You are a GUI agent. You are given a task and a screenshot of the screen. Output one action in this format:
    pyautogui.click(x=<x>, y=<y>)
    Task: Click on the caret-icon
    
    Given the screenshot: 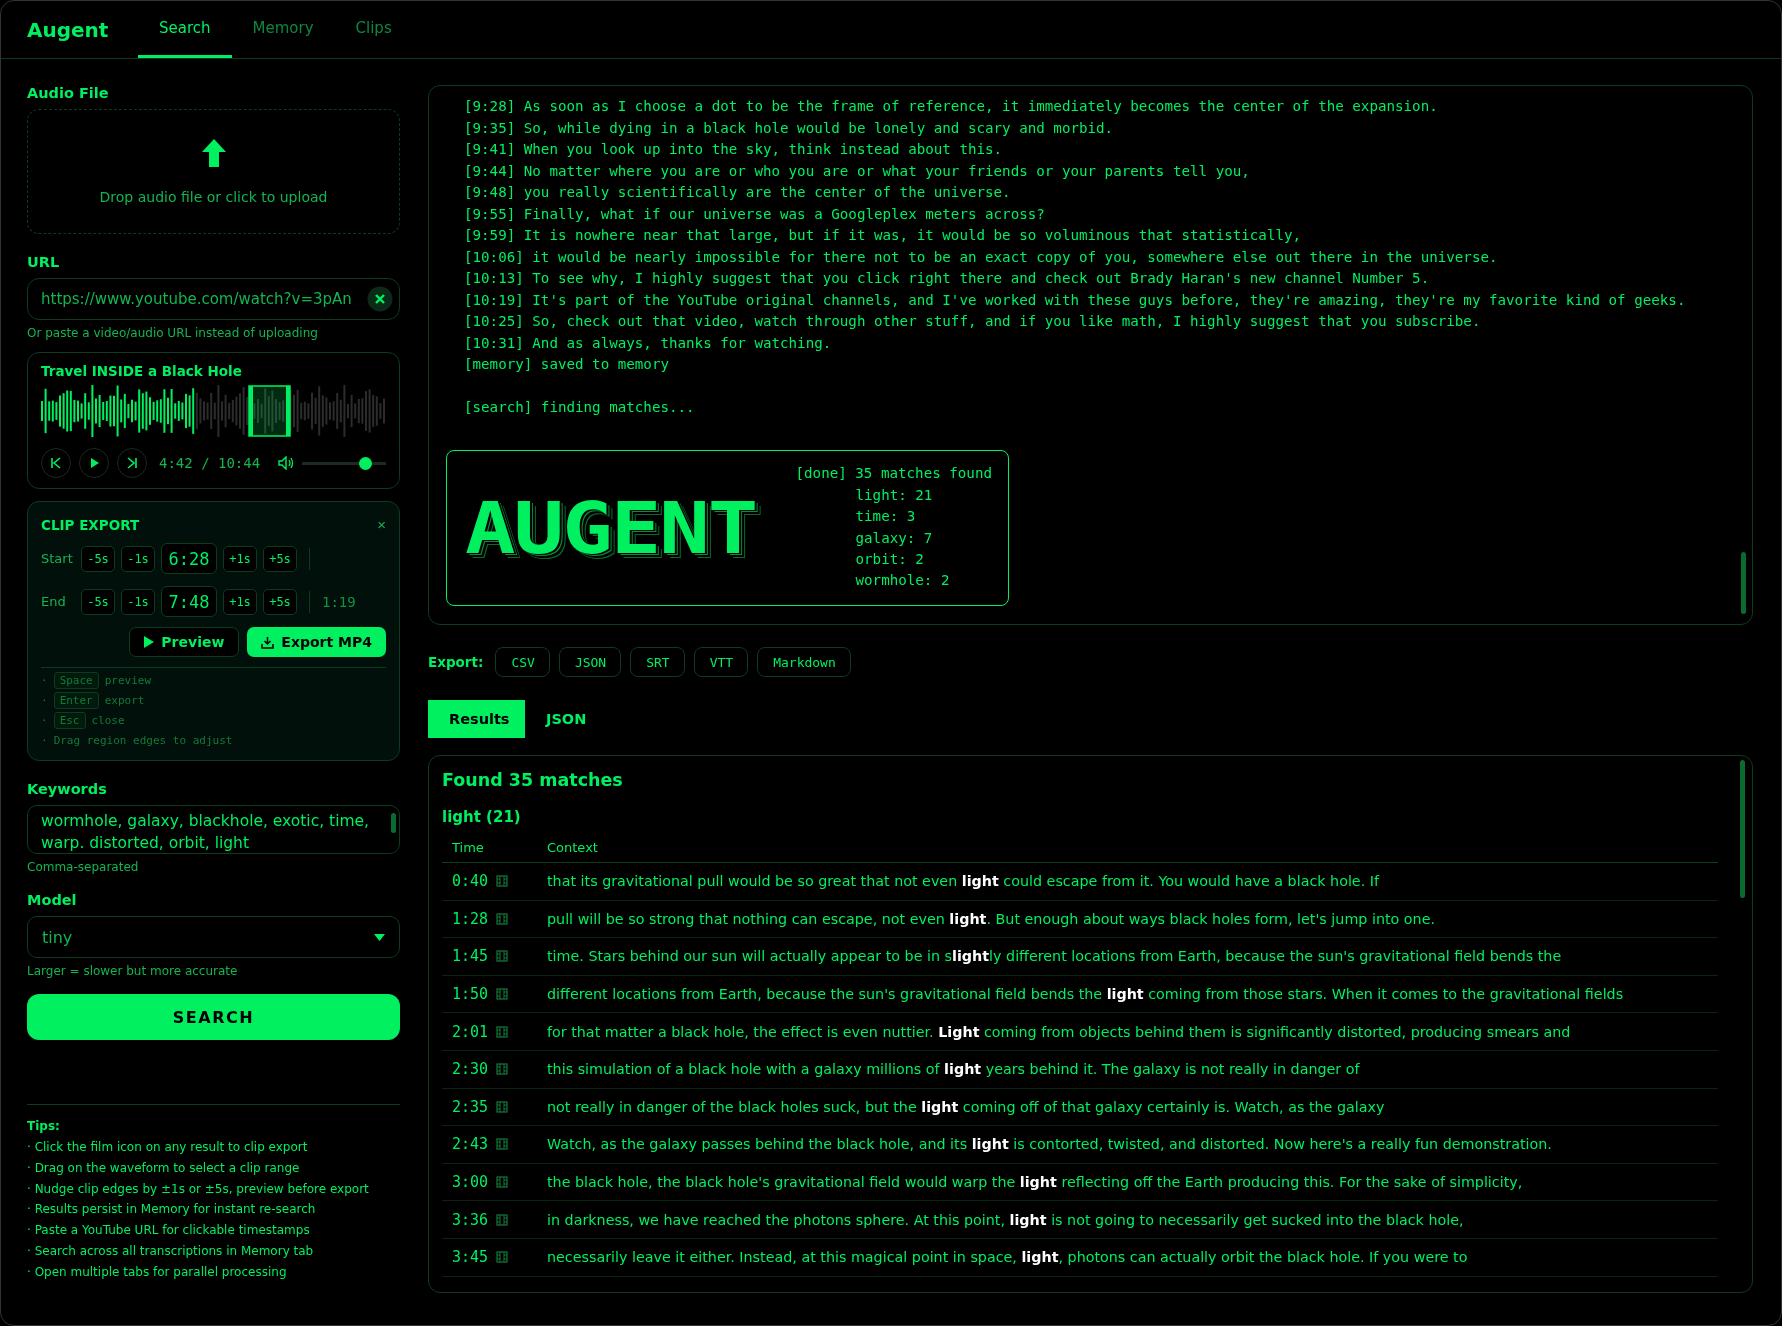 What is the action you would take?
    pyautogui.click(x=379, y=937)
    